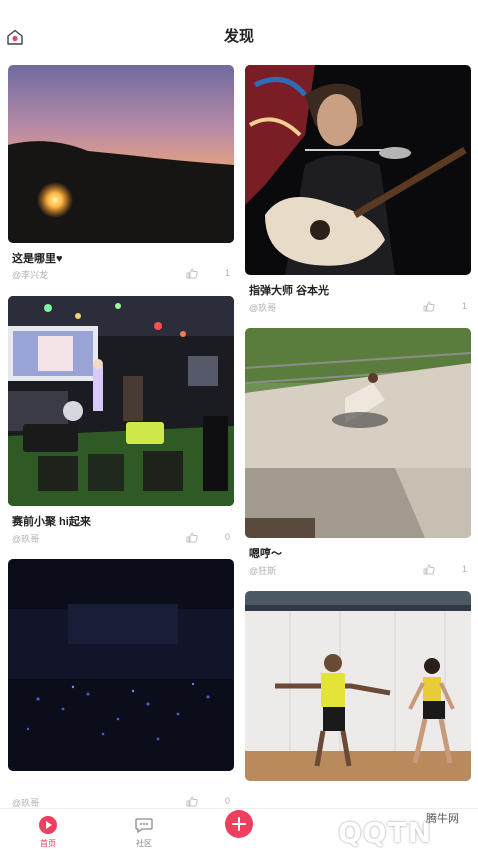  I want to click on tab-label: 社区, so click(144, 843).